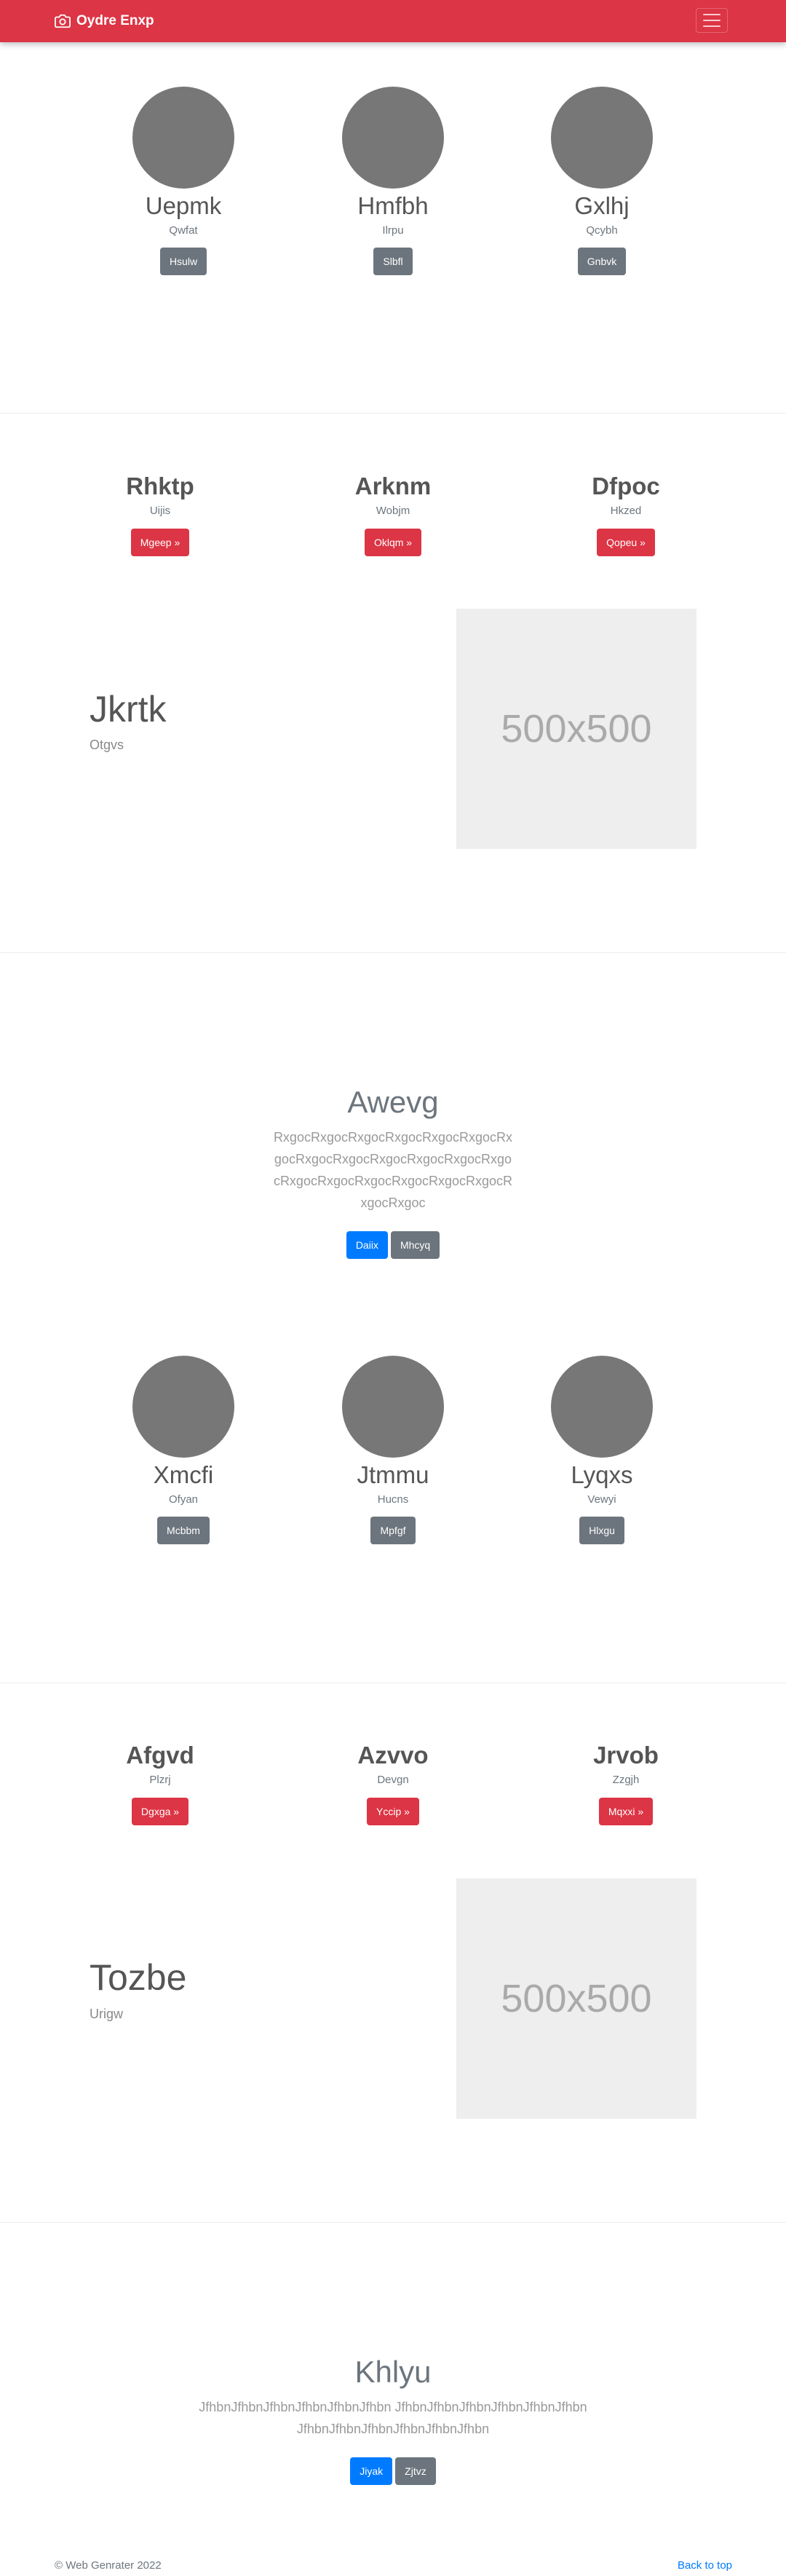 This screenshot has height=2576, width=786. Describe the element at coordinates (160, 1755) in the screenshot. I see `heading-title: Afgvd` at that location.